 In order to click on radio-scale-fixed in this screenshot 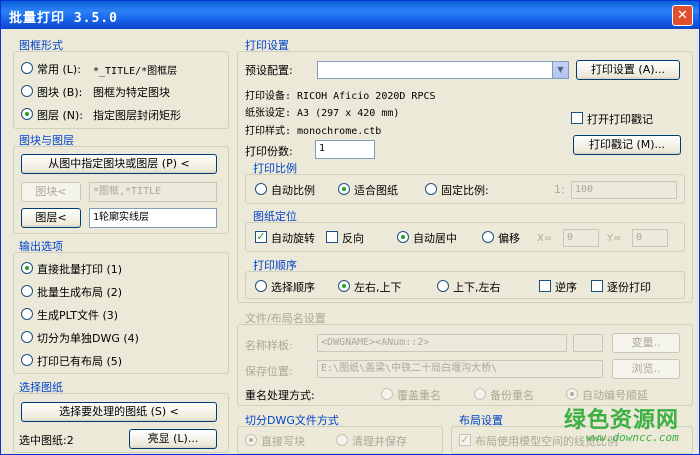, I will do `click(431, 189)`.